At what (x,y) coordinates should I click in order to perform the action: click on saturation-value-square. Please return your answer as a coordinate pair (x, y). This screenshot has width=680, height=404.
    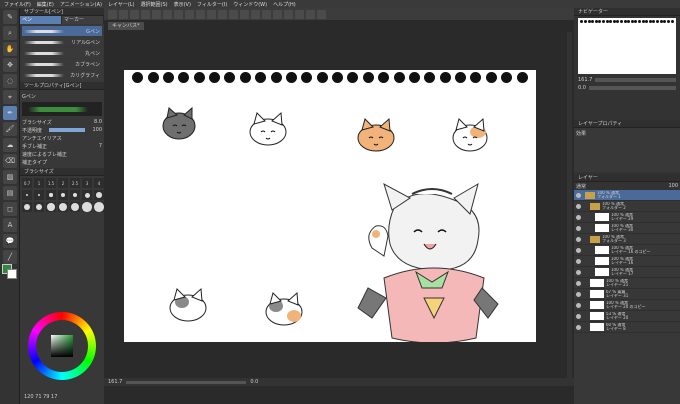
    Looking at the image, I should click on (62, 346).